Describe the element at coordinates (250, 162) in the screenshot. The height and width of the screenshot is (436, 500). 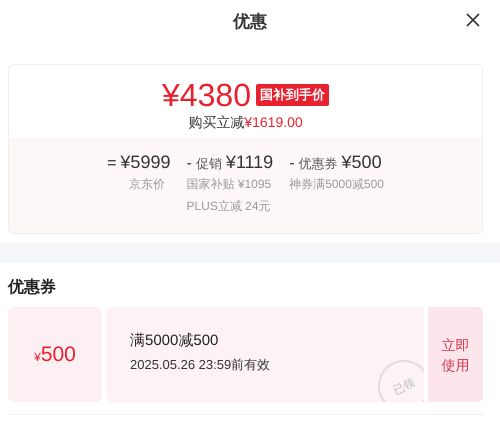
I see `item-amount: ¥1119` at that location.